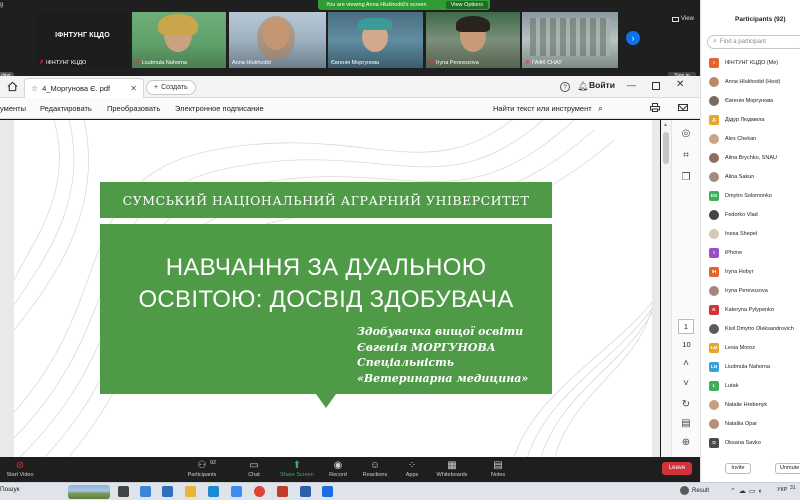 Image resolution: width=800 pixels, height=500 pixels. What do you see at coordinates (750, 309) in the screenshot?
I see `participant-row: K Kateryna Pylypenko` at bounding box center [750, 309].